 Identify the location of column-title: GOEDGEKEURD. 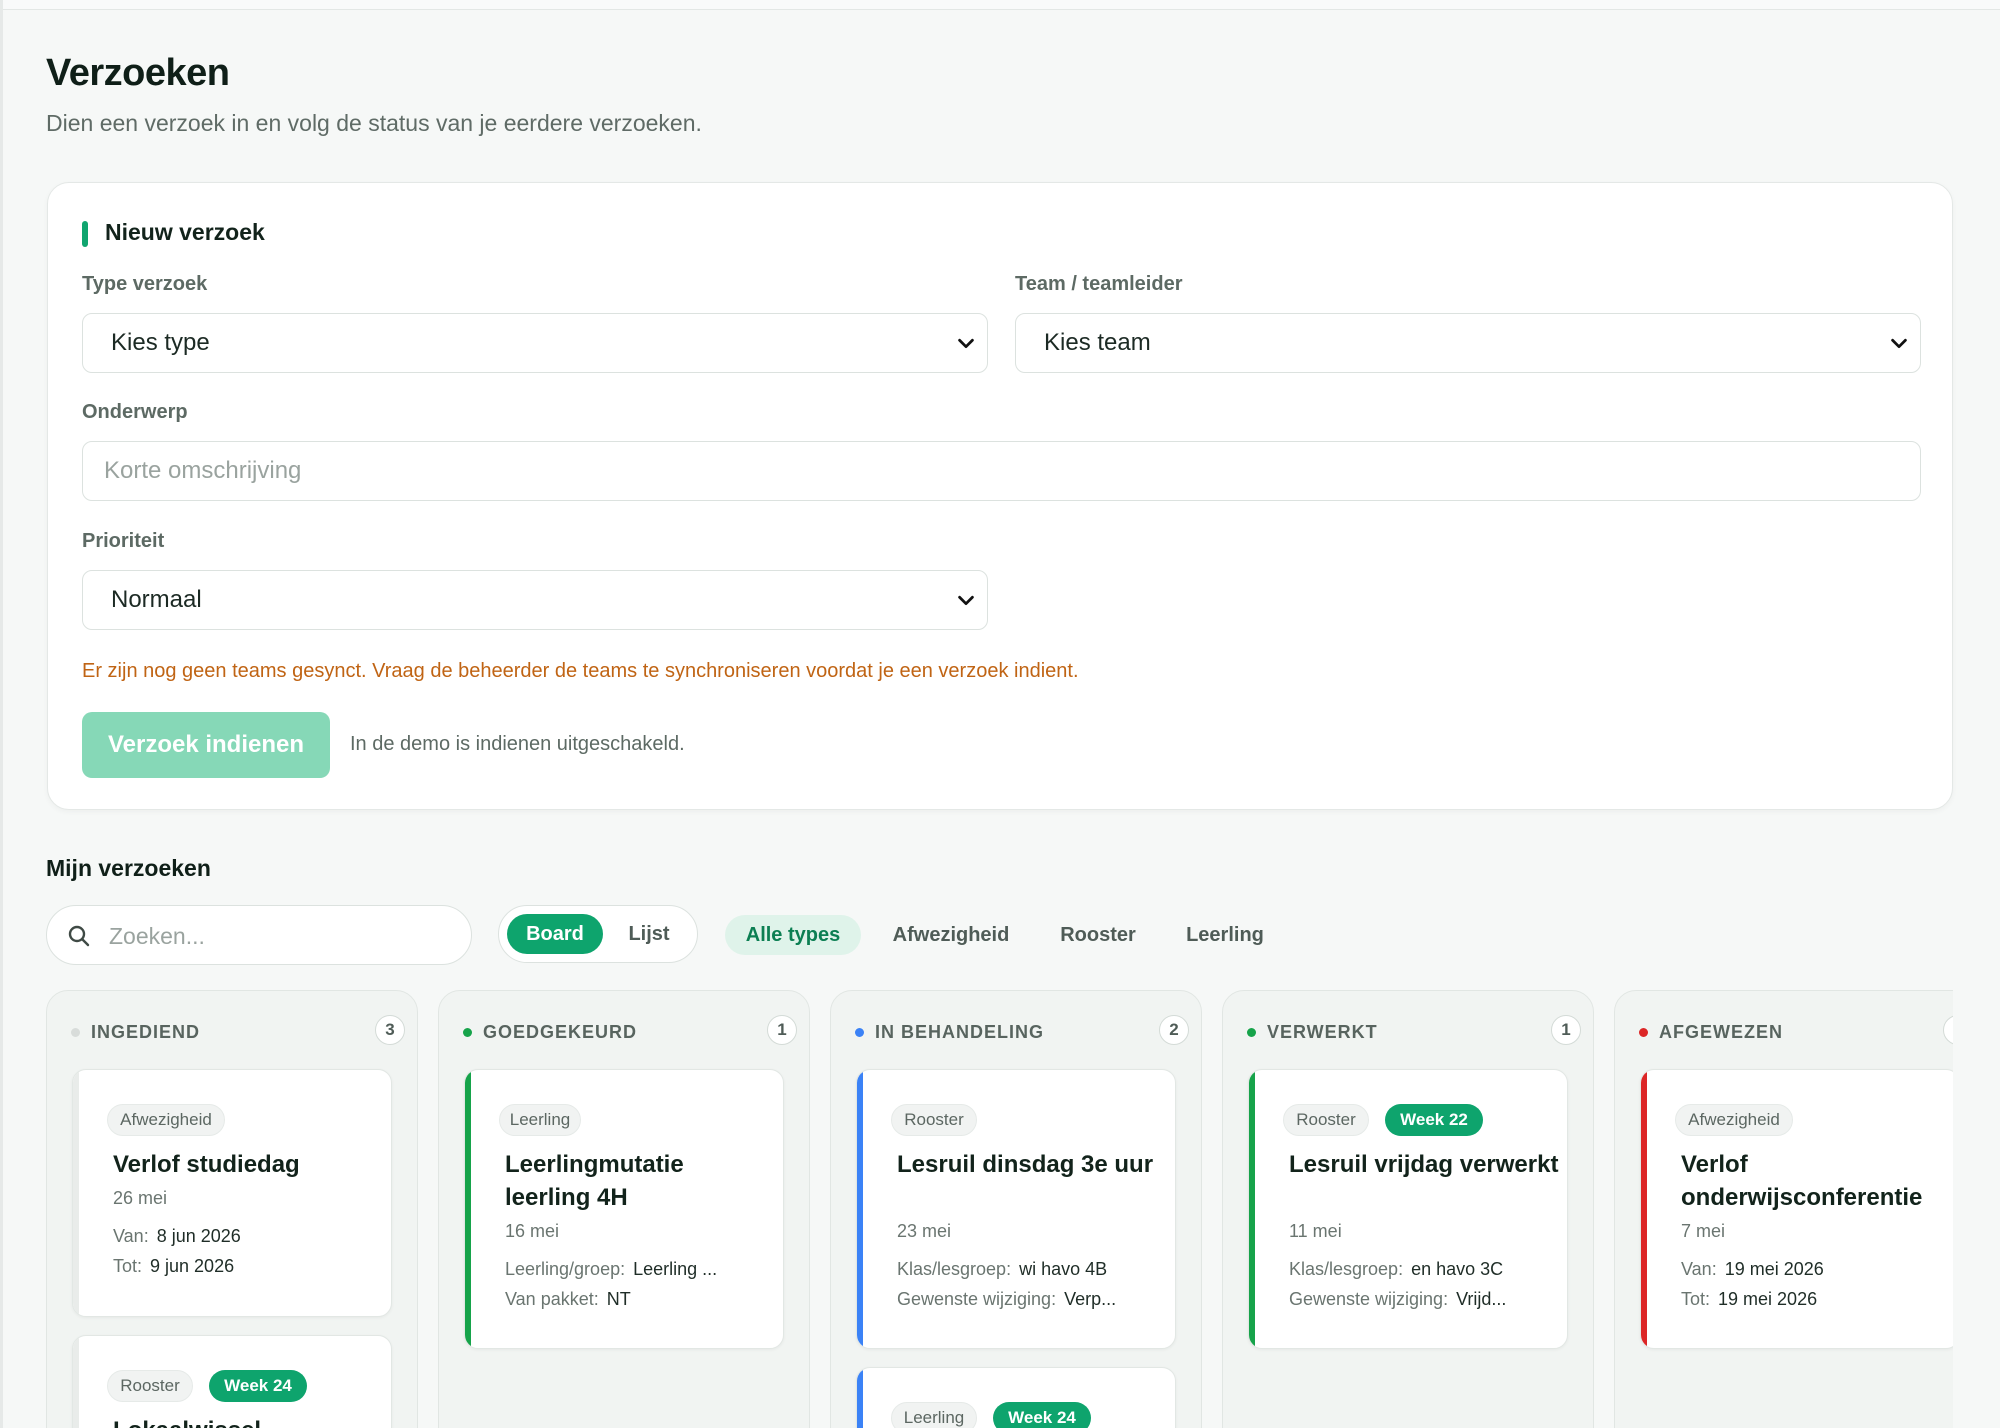
(560, 1032).